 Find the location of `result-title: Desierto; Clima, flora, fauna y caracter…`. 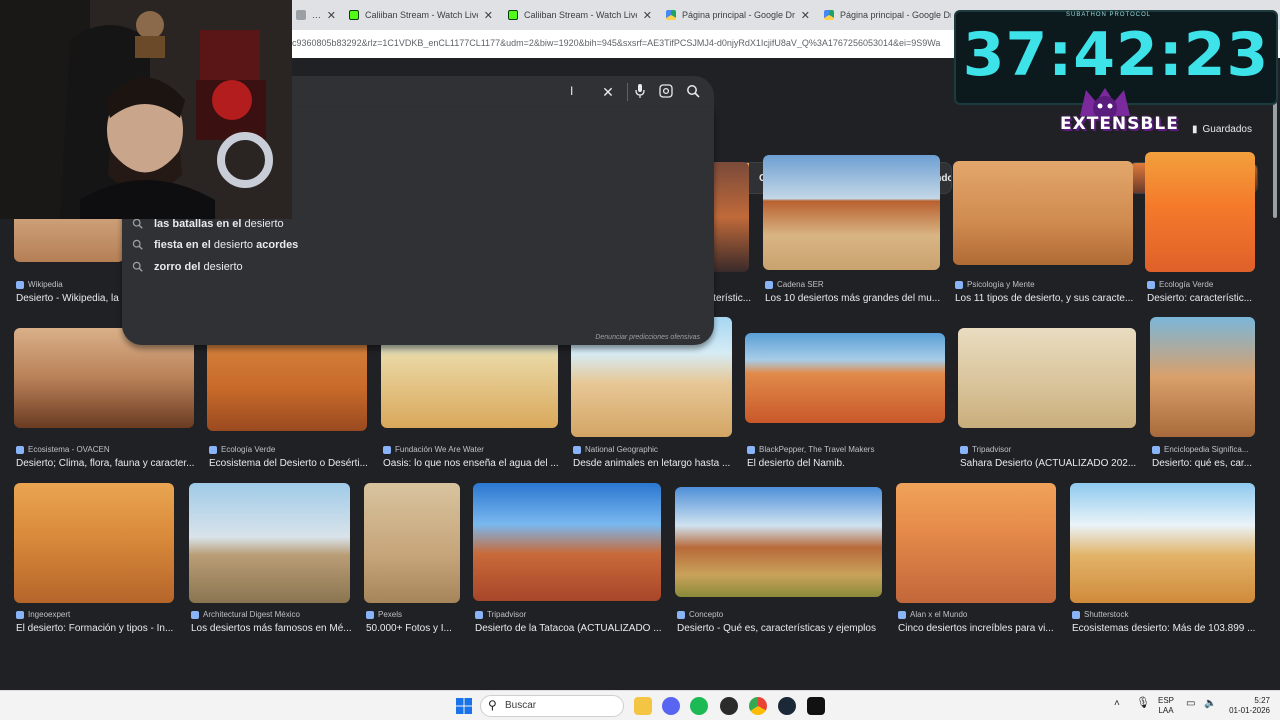

result-title: Desierto; Clima, flora, fauna y caracter… is located at coordinates (108, 463).